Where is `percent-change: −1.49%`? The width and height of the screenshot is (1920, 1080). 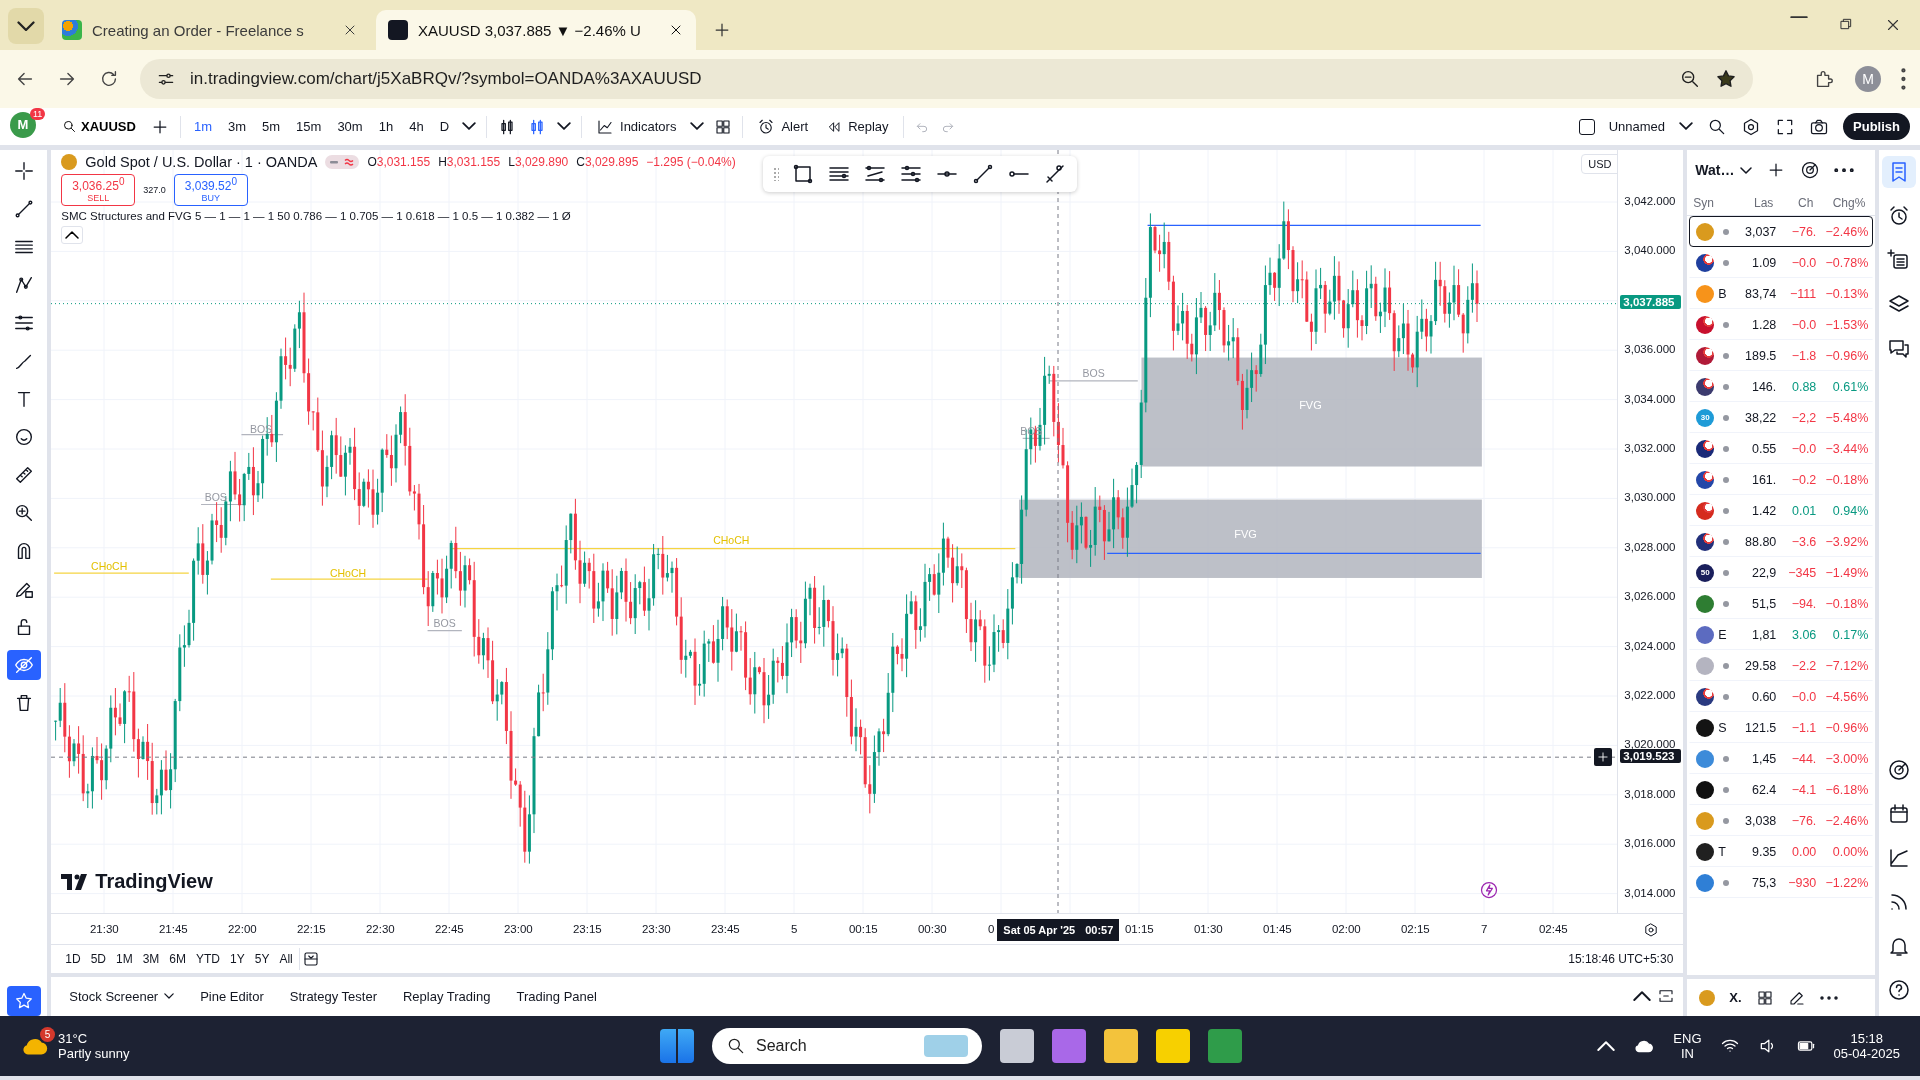 percent-change: −1.49% is located at coordinates (1846, 572).